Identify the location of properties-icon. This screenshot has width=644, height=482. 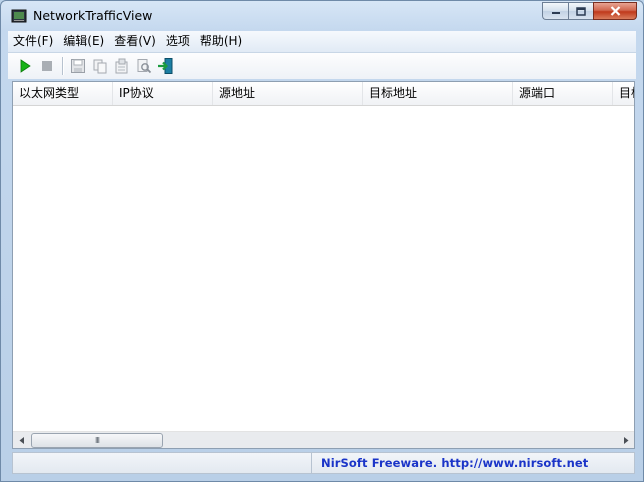
(121, 66).